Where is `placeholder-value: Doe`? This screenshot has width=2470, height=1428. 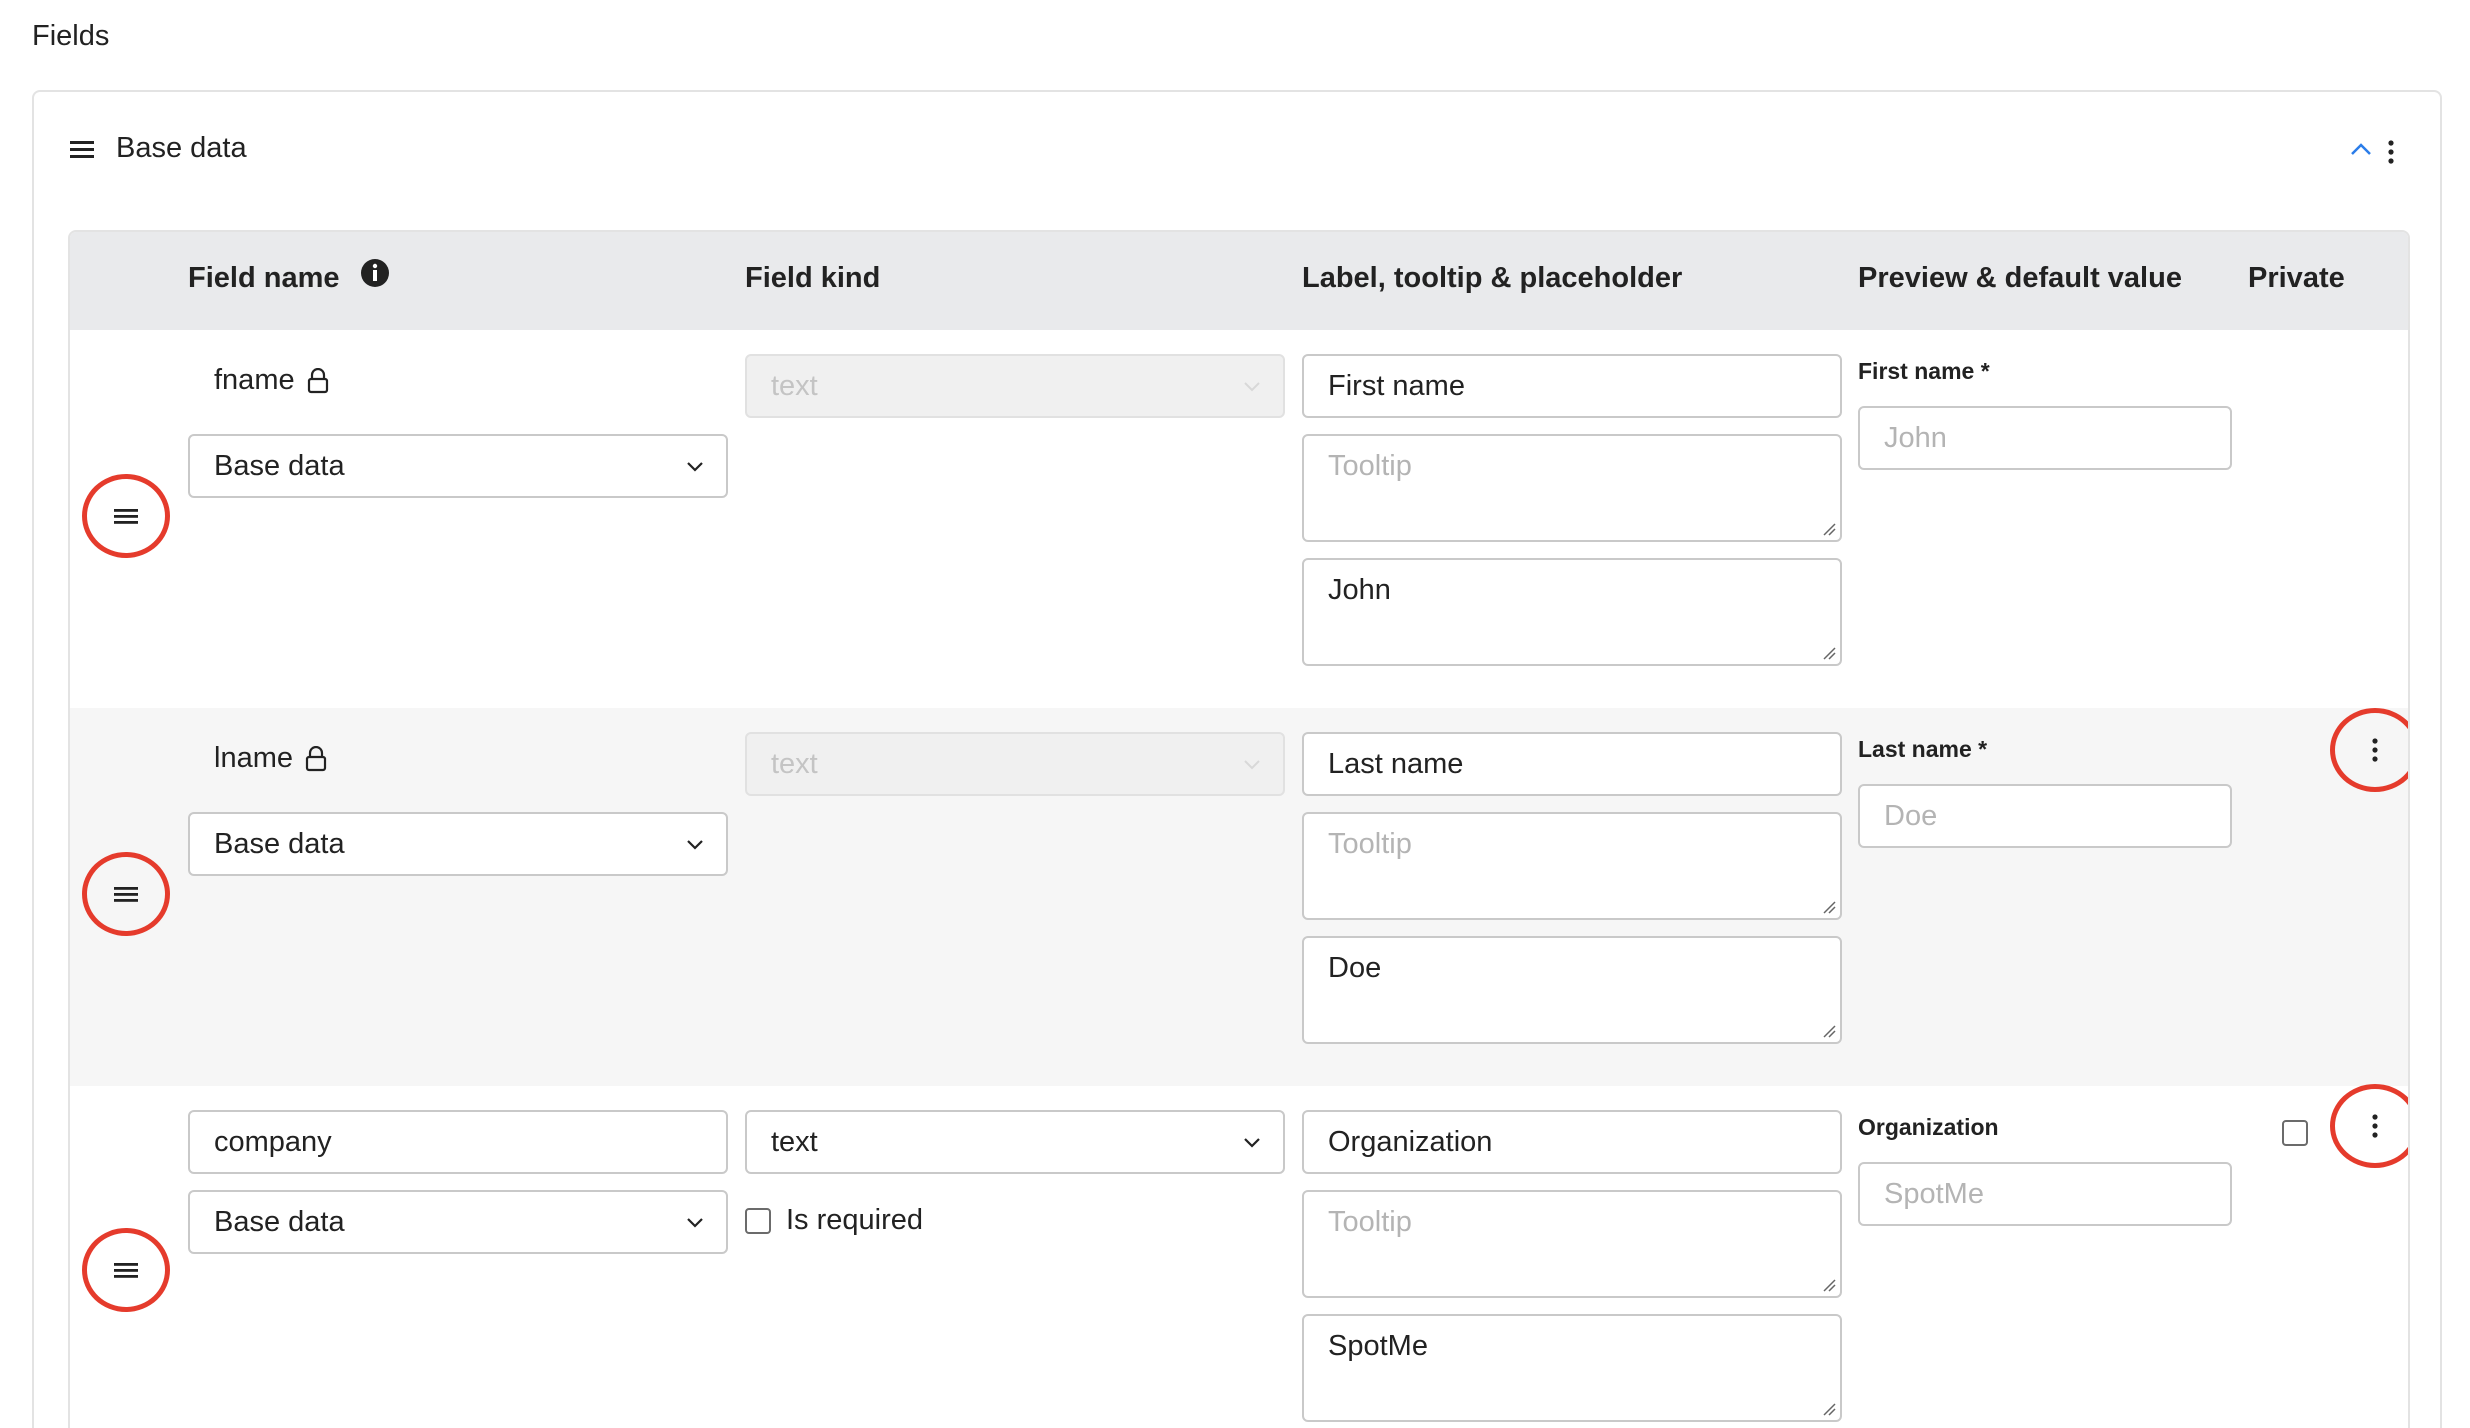 placeholder-value: Doe is located at coordinates (1355, 968).